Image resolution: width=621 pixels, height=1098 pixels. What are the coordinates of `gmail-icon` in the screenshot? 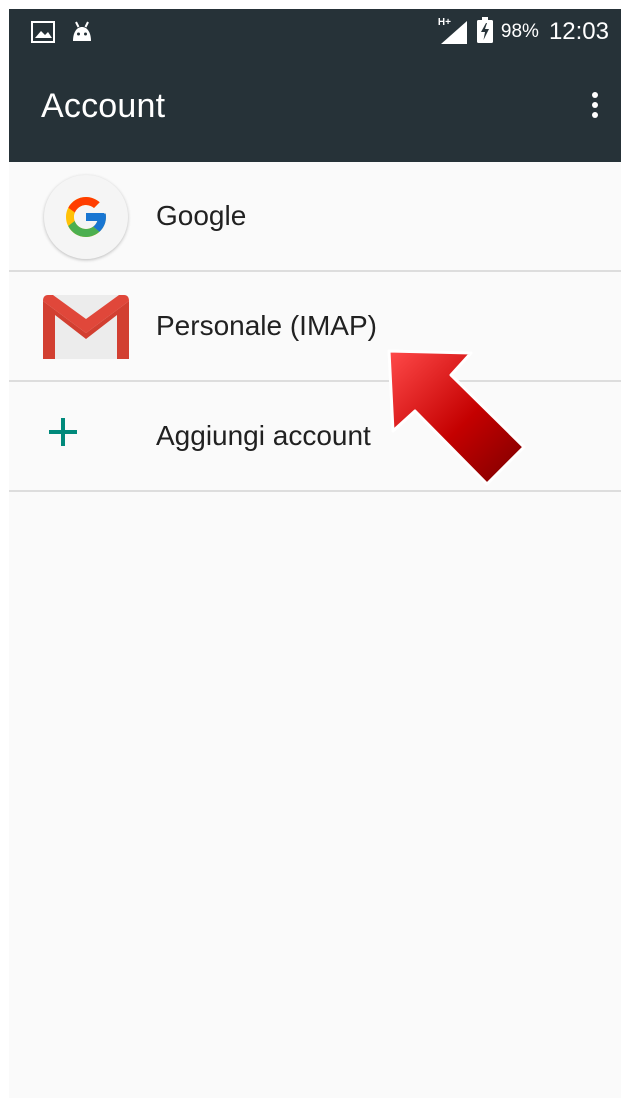 It's located at (86, 327).